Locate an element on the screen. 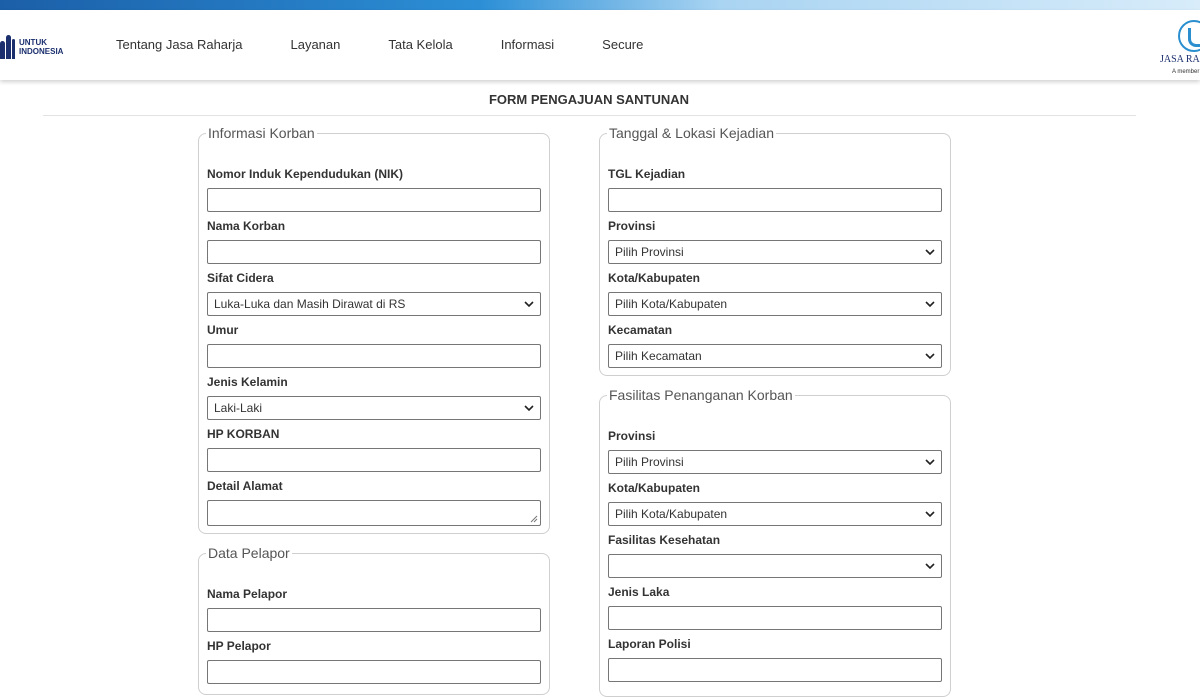 The height and width of the screenshot is (697, 1200). resize-handle-icon is located at coordinates (534, 519).